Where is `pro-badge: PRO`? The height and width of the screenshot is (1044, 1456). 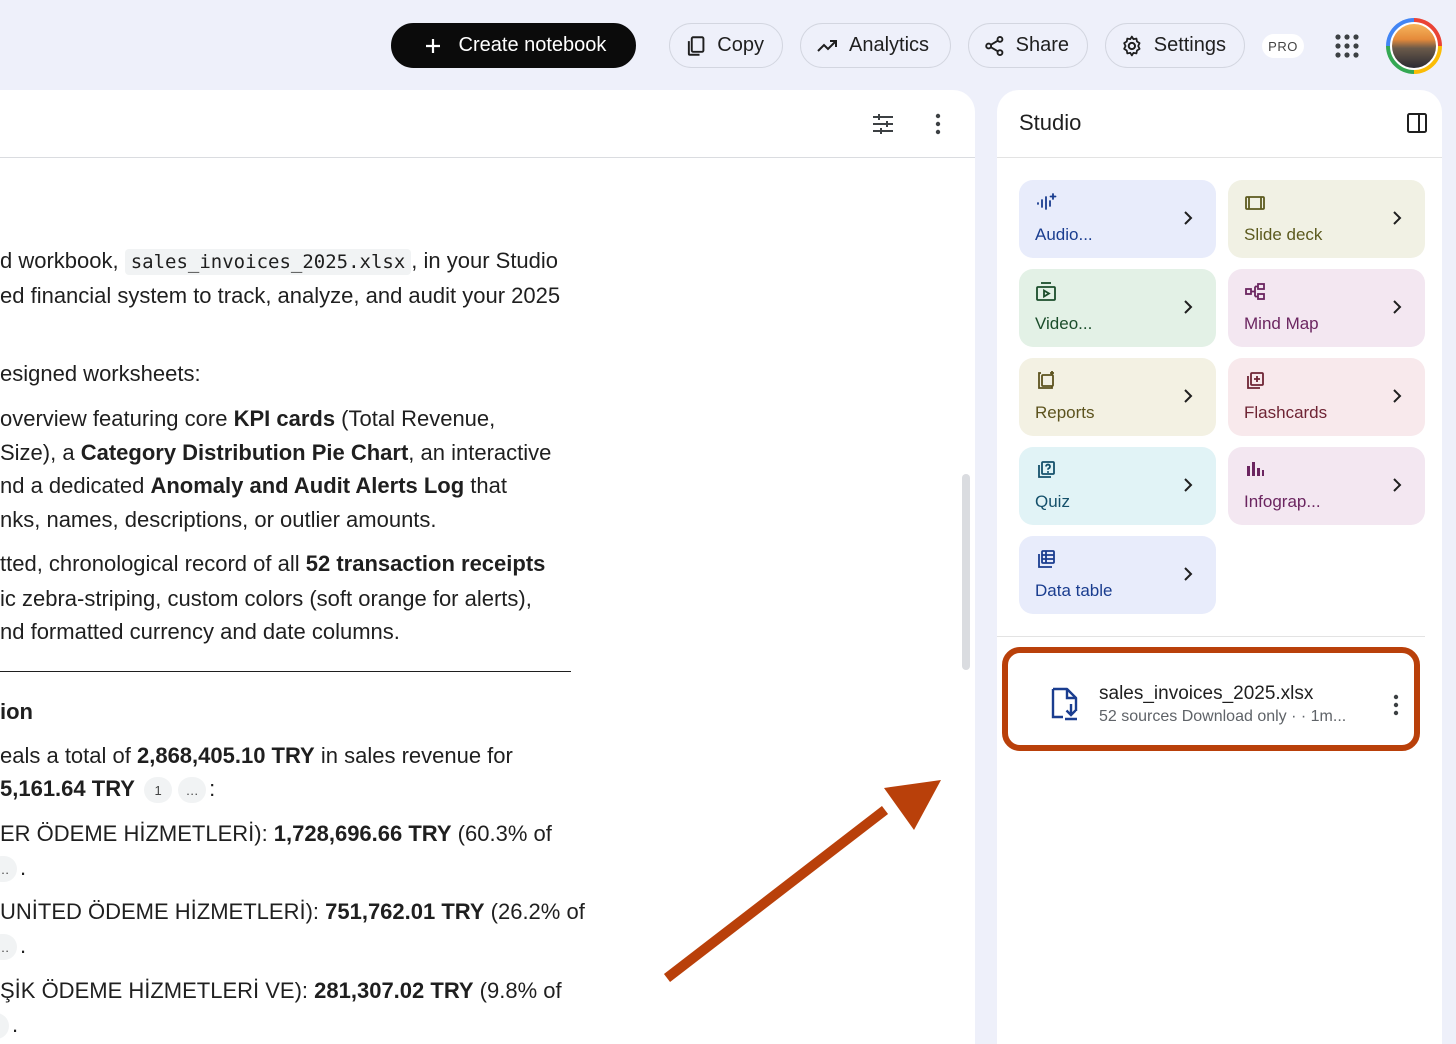 pro-badge: PRO is located at coordinates (1283, 46).